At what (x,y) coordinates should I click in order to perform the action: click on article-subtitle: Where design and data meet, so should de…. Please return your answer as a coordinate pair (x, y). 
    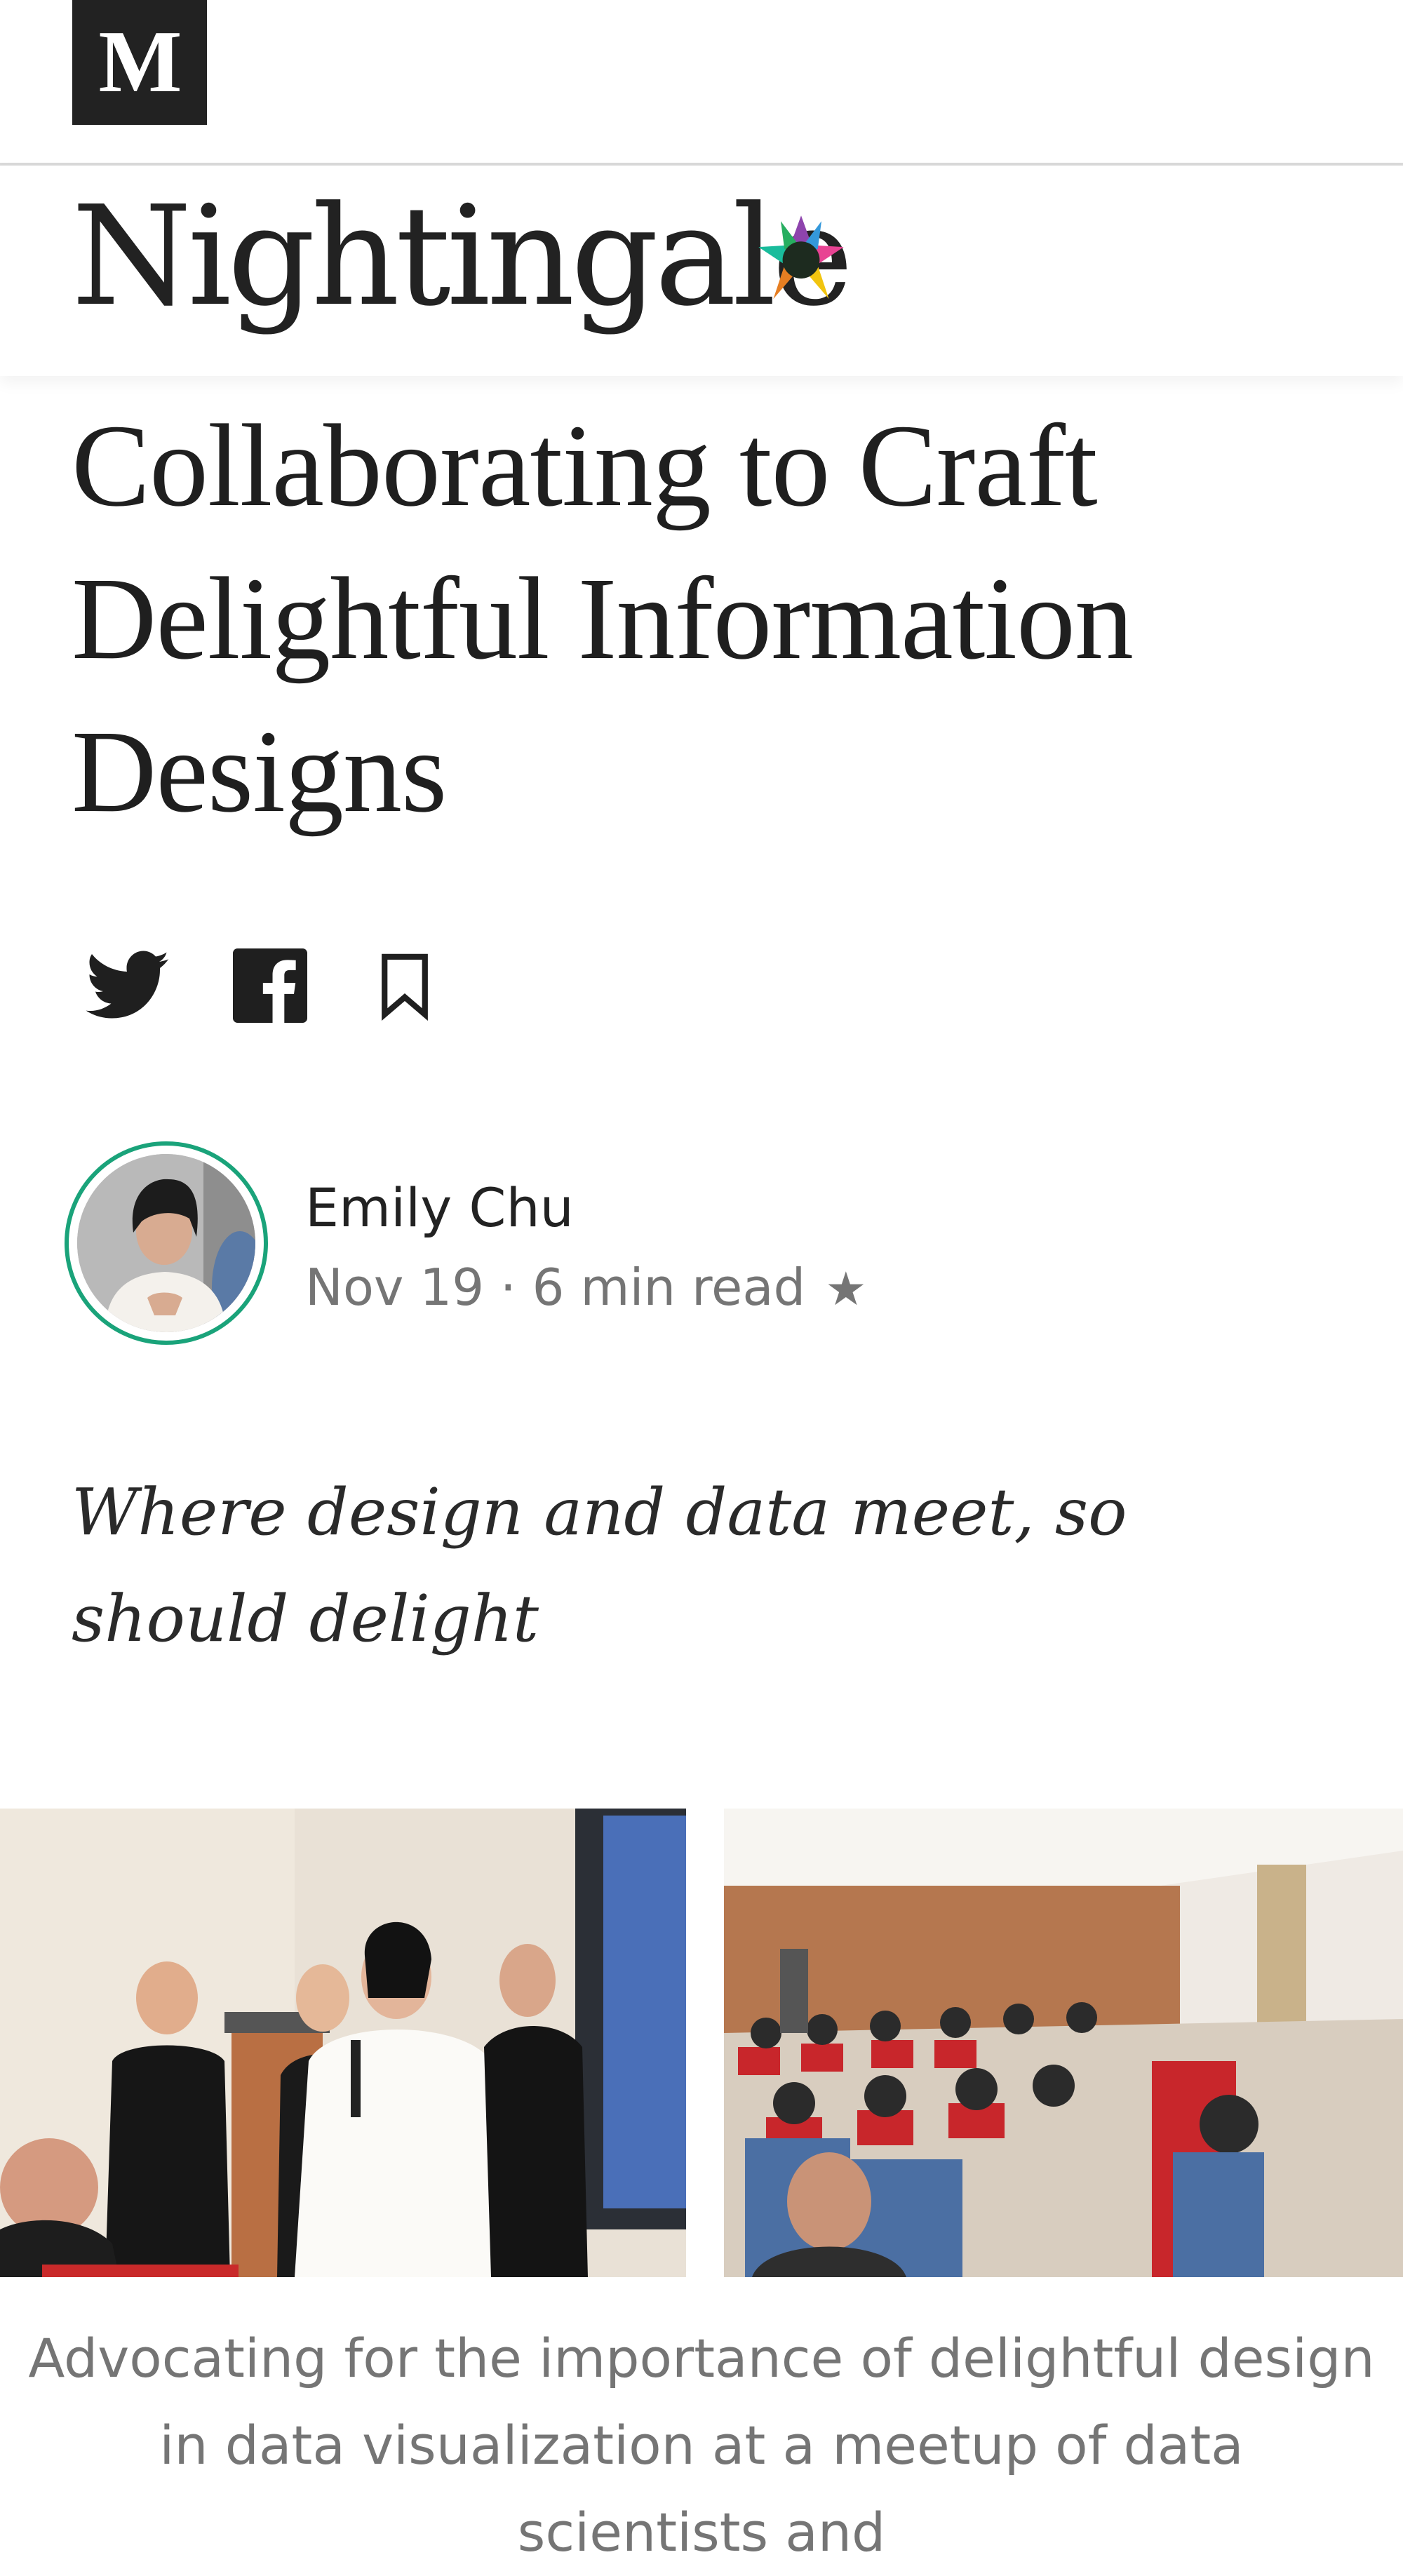
    Looking at the image, I should click on (599, 1565).